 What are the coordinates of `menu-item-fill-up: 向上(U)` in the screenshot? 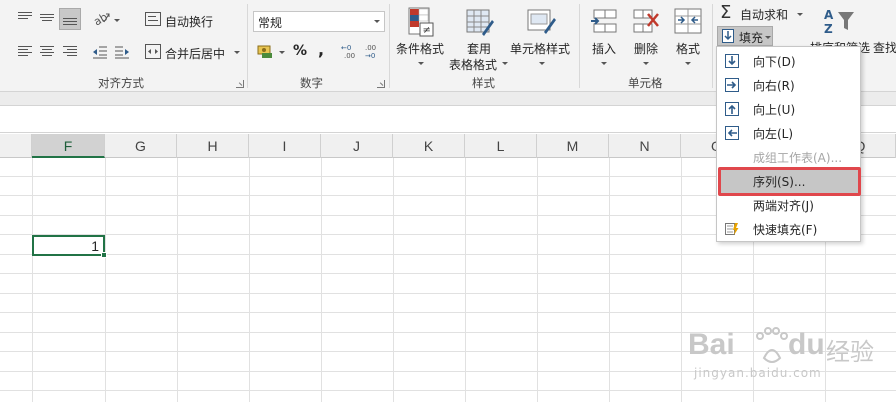 It's located at (788, 109).